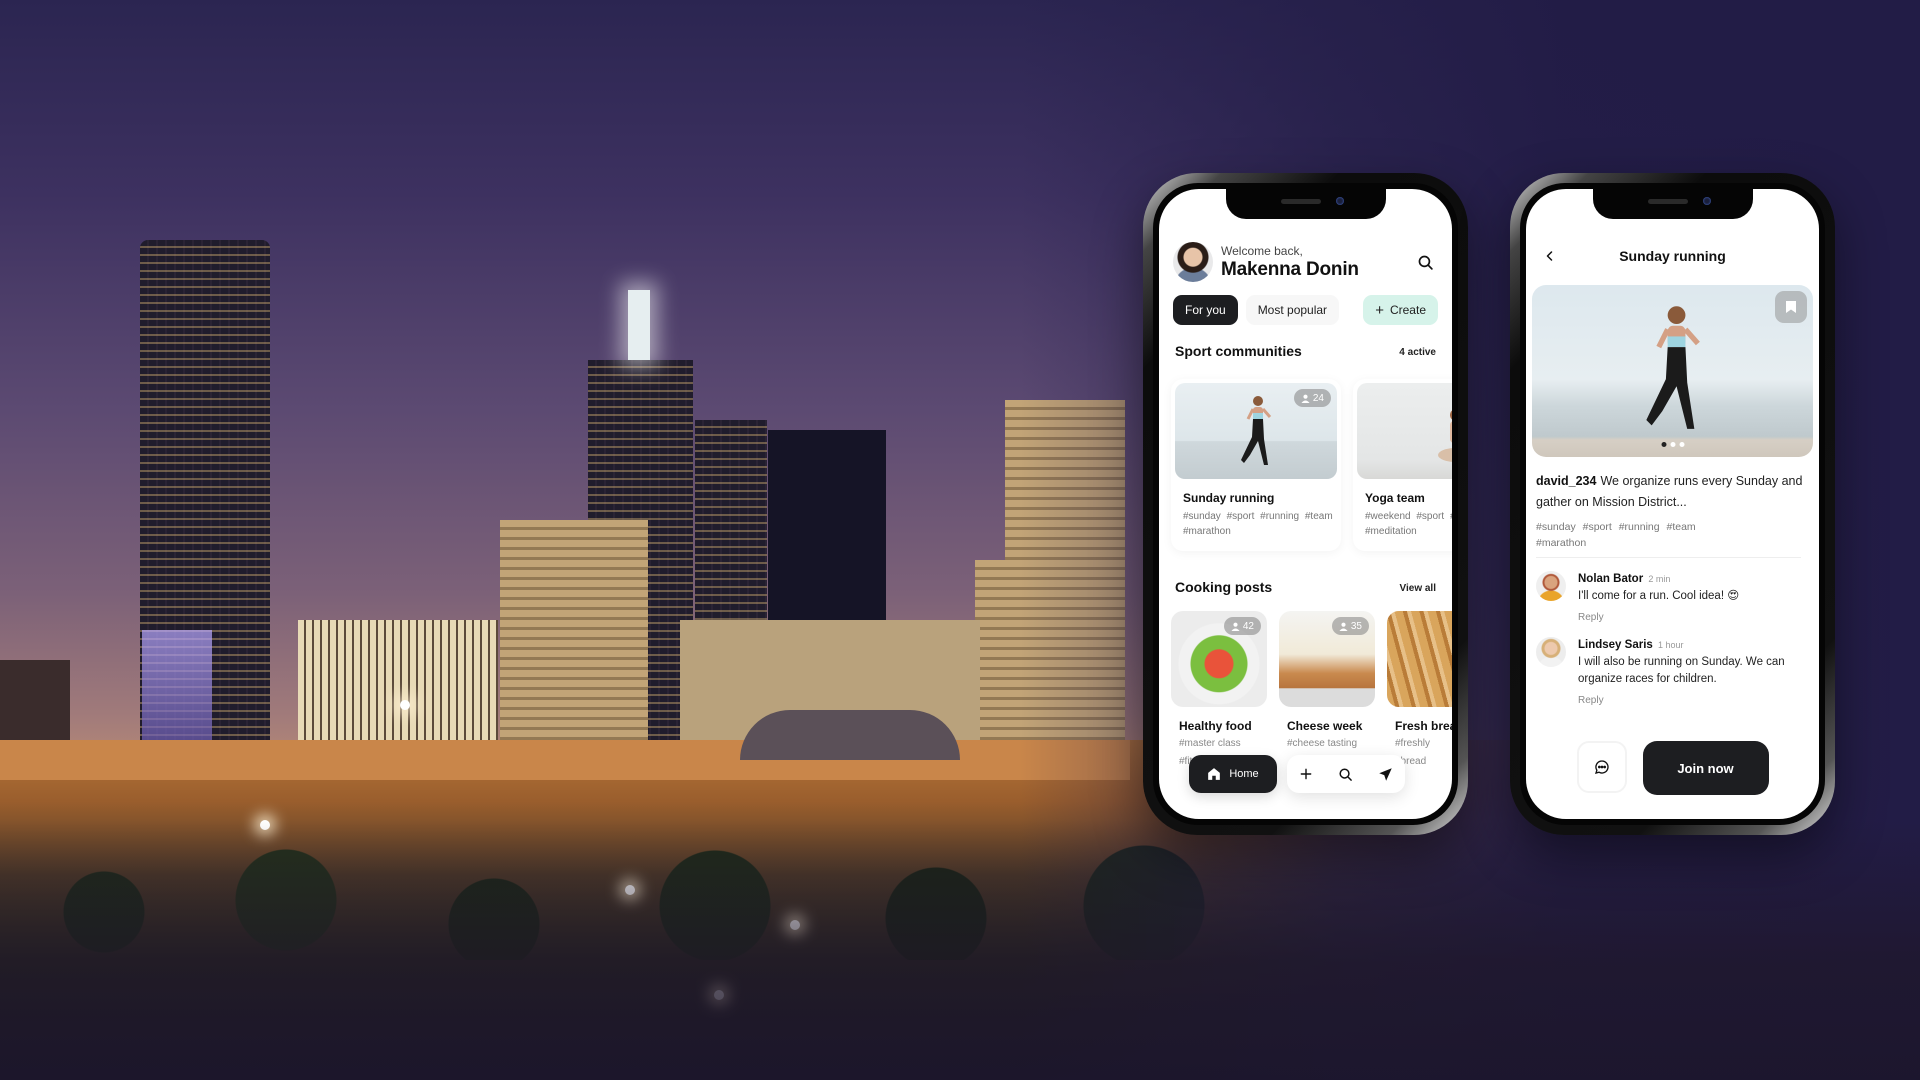 The height and width of the screenshot is (1080, 1920). Describe the element at coordinates (1550, 256) in the screenshot. I see `back-chevron-icon` at that location.